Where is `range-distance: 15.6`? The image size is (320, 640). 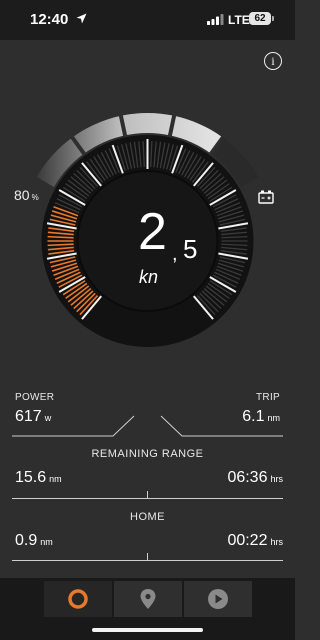 range-distance: 15.6 is located at coordinates (31, 477).